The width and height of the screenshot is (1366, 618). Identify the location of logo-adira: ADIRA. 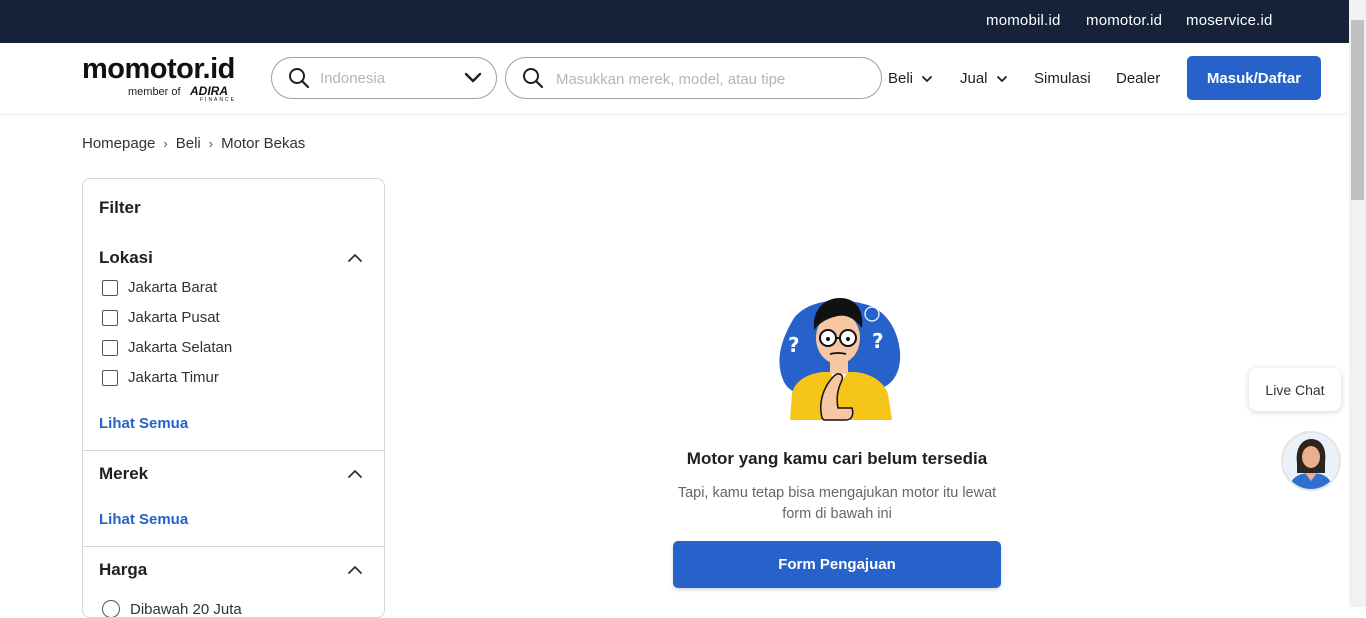
(209, 91).